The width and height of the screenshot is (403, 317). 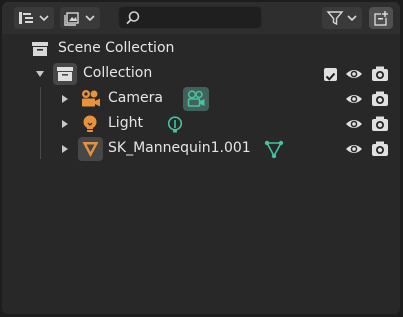 I want to click on object-row-light: Light, so click(x=201, y=124).